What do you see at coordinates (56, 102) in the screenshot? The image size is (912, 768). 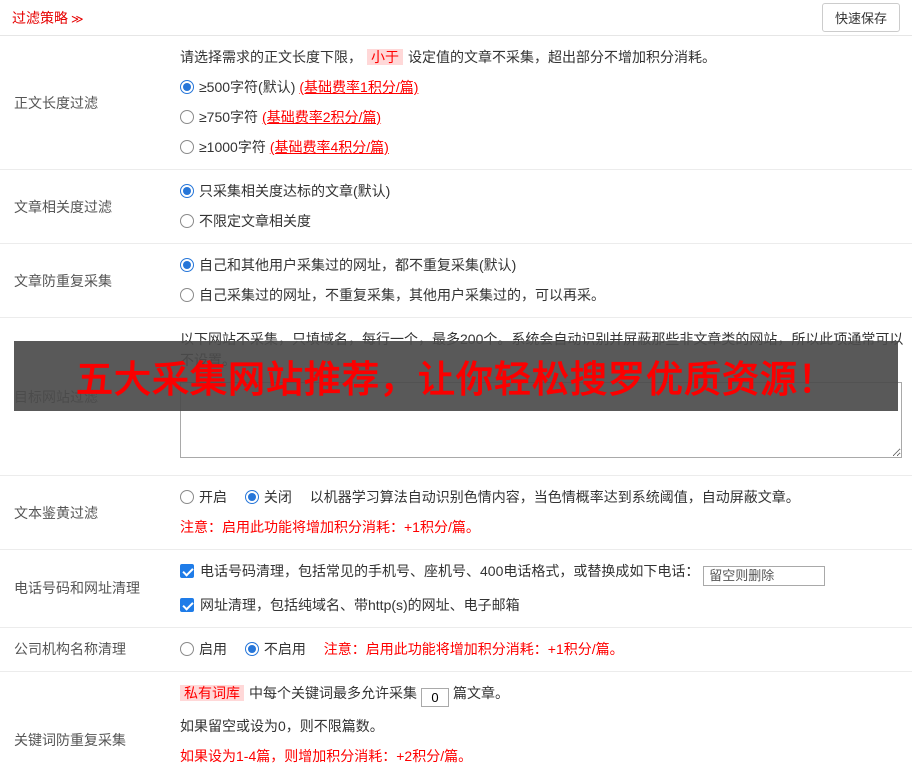 I see `row-label: 正文长度过滤` at bounding box center [56, 102].